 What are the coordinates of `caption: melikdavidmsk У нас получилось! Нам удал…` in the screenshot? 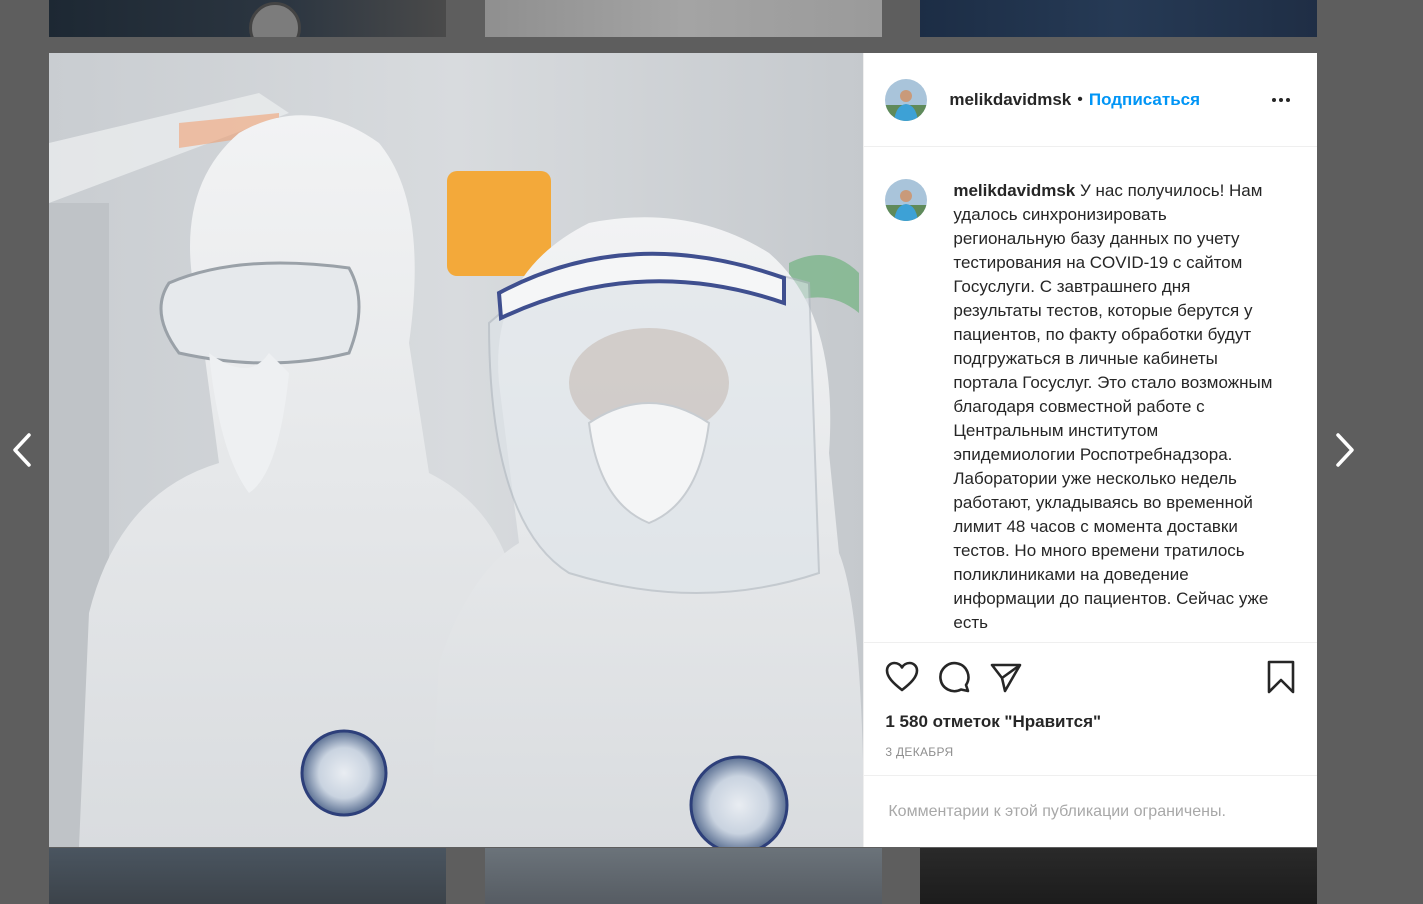 It's located at (1118, 410).